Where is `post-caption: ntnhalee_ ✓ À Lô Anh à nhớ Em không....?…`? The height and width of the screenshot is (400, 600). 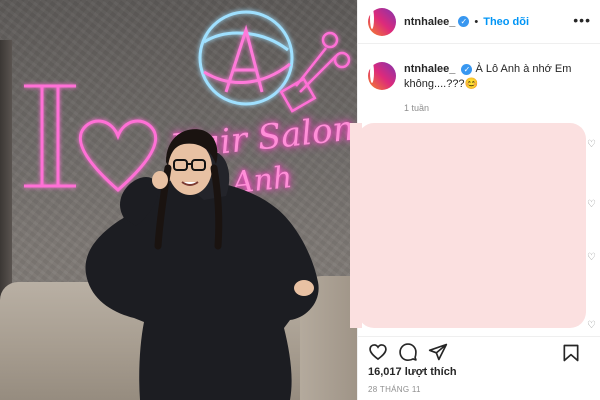
post-caption: ntnhalee_ ✓ À Lô Anh à nhớ Em không....?… is located at coordinates (480, 77).